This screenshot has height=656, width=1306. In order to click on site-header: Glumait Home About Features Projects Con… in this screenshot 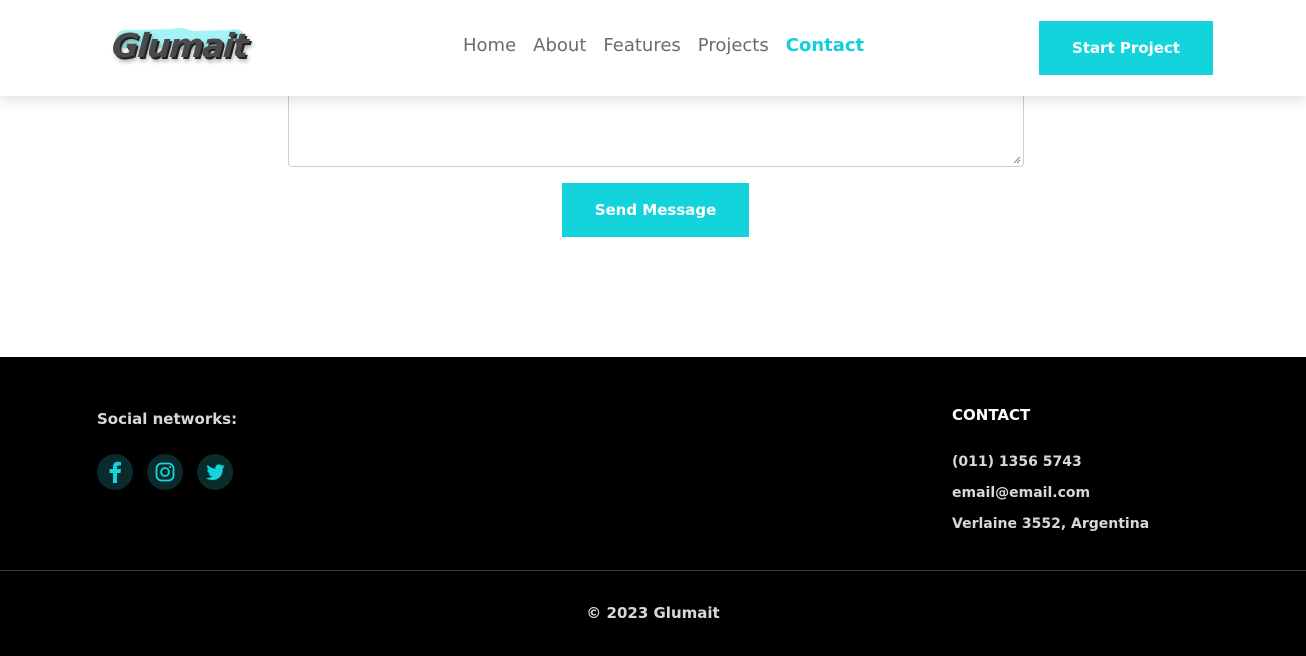, I will do `click(653, 48)`.